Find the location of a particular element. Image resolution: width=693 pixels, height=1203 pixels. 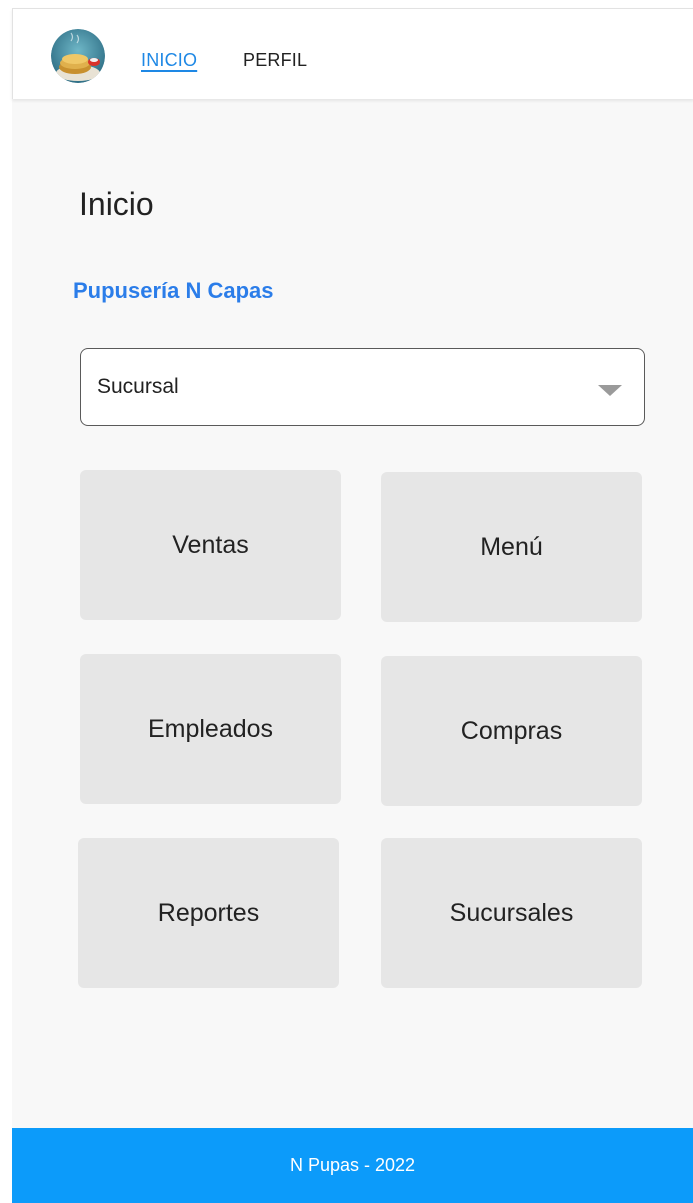

tile-empleados: Empleados is located at coordinates (210, 729).